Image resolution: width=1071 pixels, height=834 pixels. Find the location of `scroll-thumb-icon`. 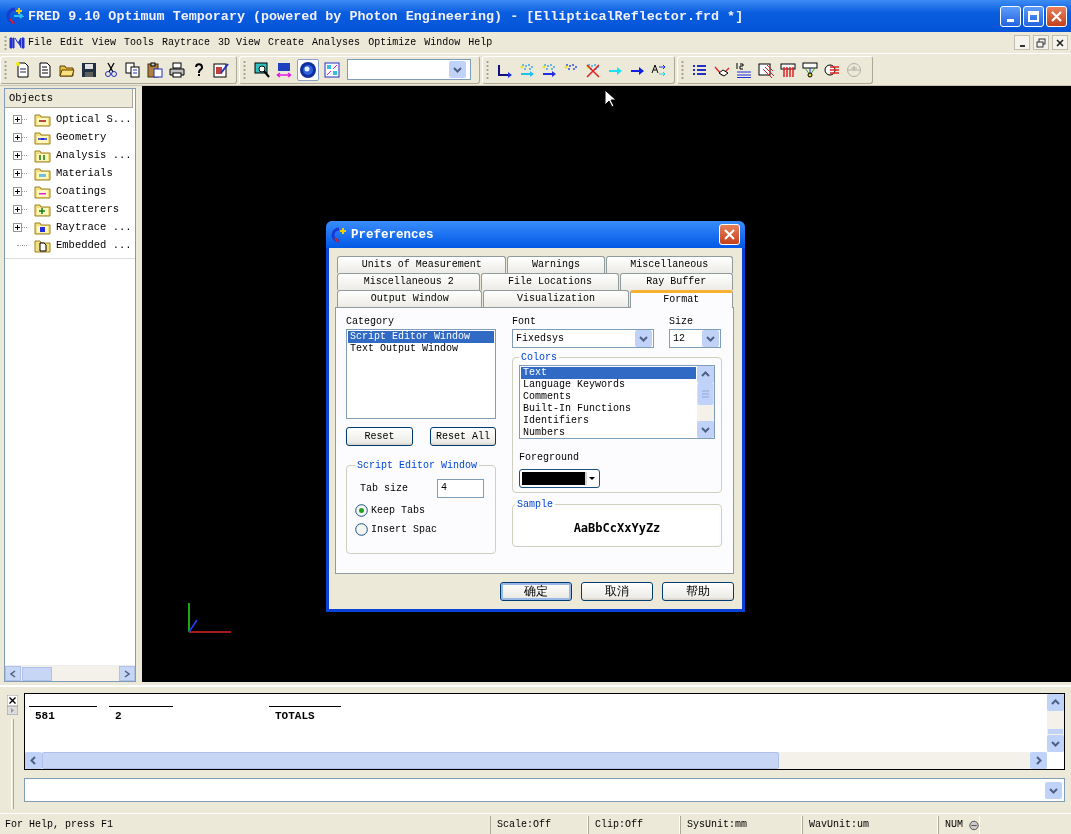

scroll-thumb-icon is located at coordinates (705, 394).